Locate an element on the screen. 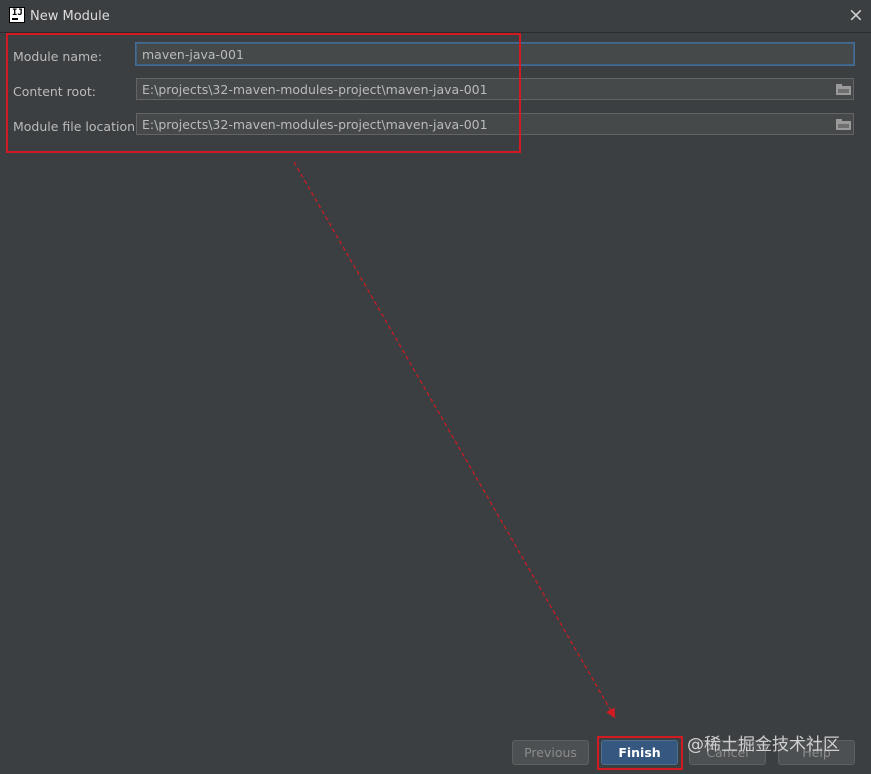 The image size is (871, 774). previous-button: Previous is located at coordinates (550, 752).